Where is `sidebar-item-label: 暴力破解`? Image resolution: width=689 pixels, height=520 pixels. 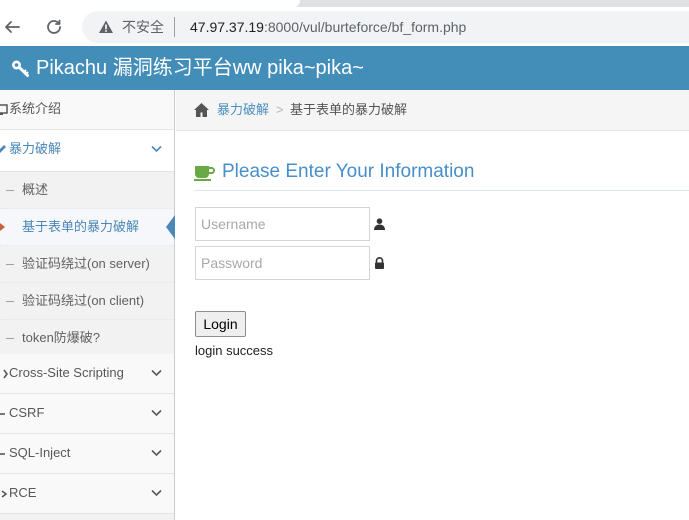
sidebar-item-label: 暴力破解 is located at coordinates (35, 148).